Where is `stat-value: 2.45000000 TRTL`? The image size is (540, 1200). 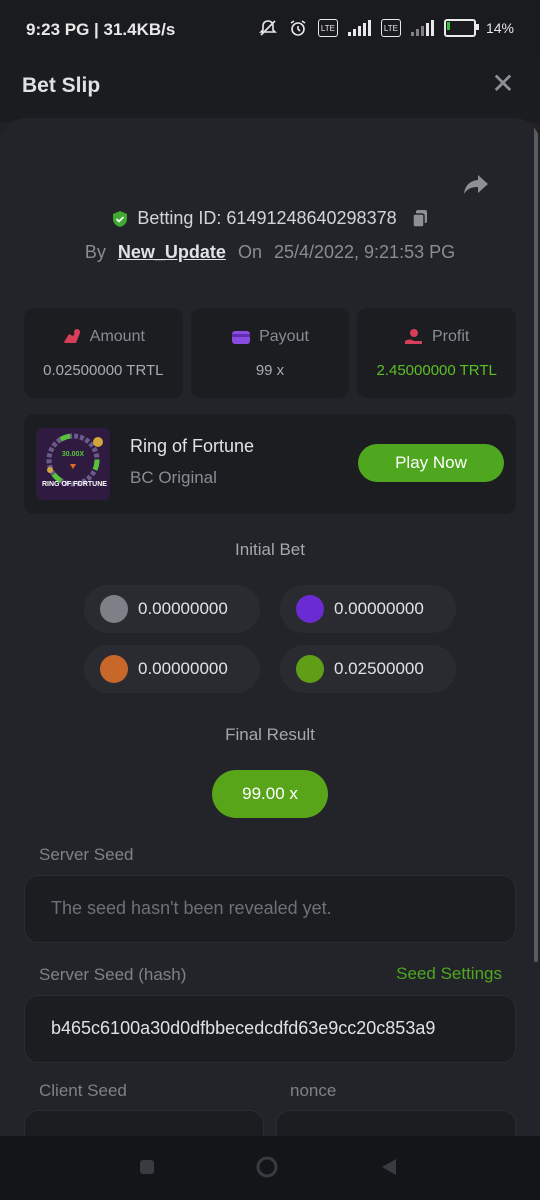 stat-value: 2.45000000 TRTL is located at coordinates (436, 370).